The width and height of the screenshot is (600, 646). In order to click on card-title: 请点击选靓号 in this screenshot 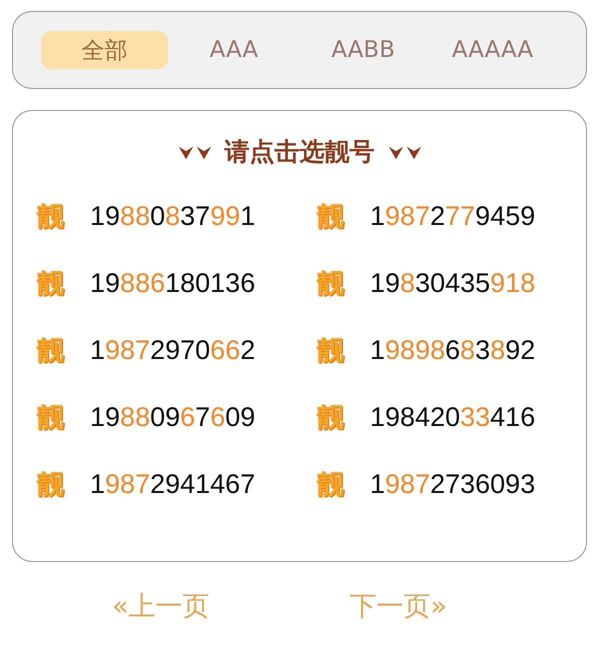, I will do `click(299, 152)`.